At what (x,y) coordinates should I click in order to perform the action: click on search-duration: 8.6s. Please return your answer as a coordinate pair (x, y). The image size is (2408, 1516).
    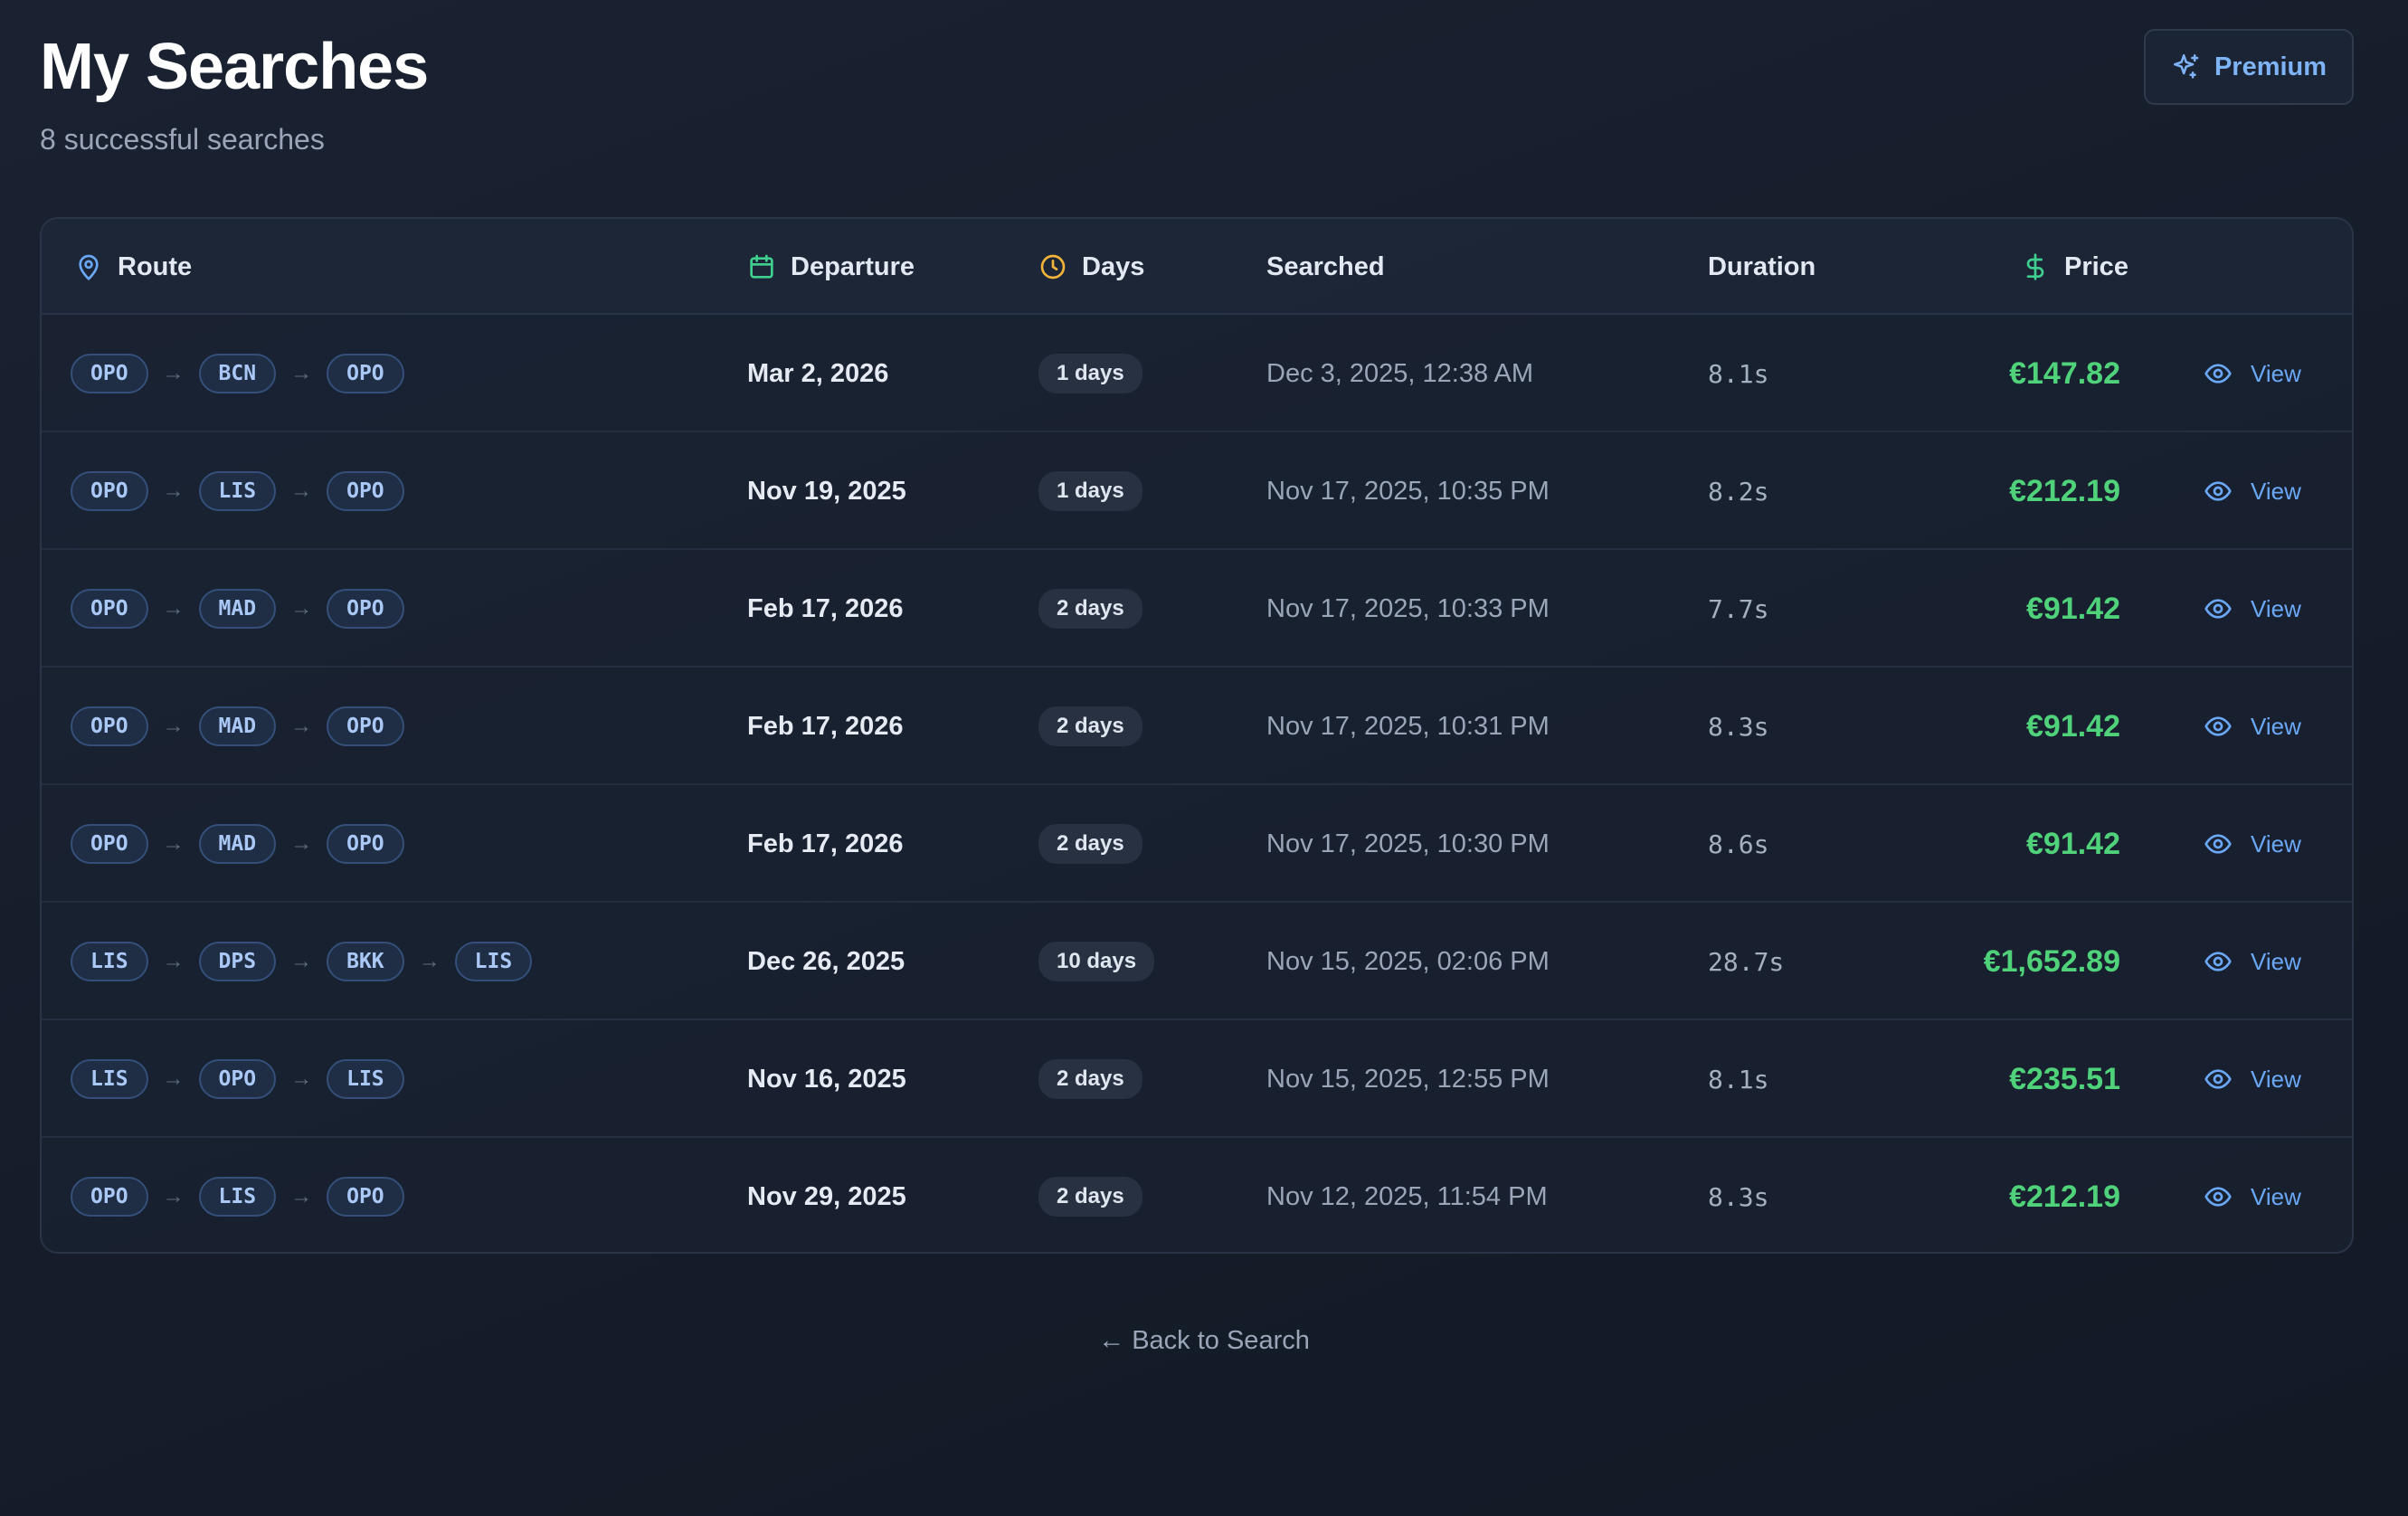
    Looking at the image, I should click on (1738, 844).